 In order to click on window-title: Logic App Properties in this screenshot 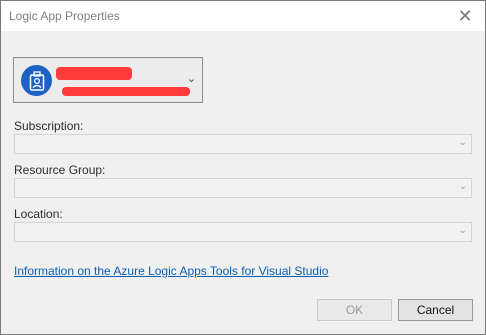, I will do `click(64, 16)`.